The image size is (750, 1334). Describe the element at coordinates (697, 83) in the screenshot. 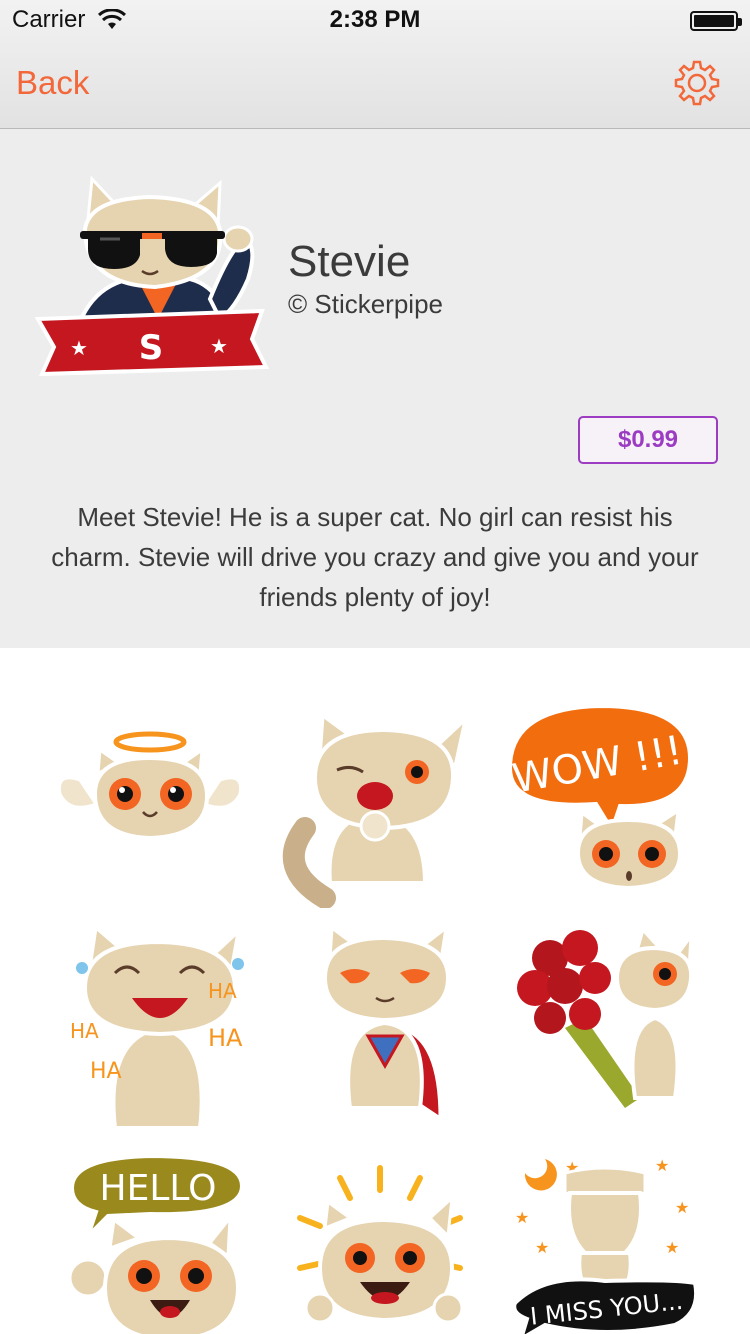

I see `gear-icon` at that location.